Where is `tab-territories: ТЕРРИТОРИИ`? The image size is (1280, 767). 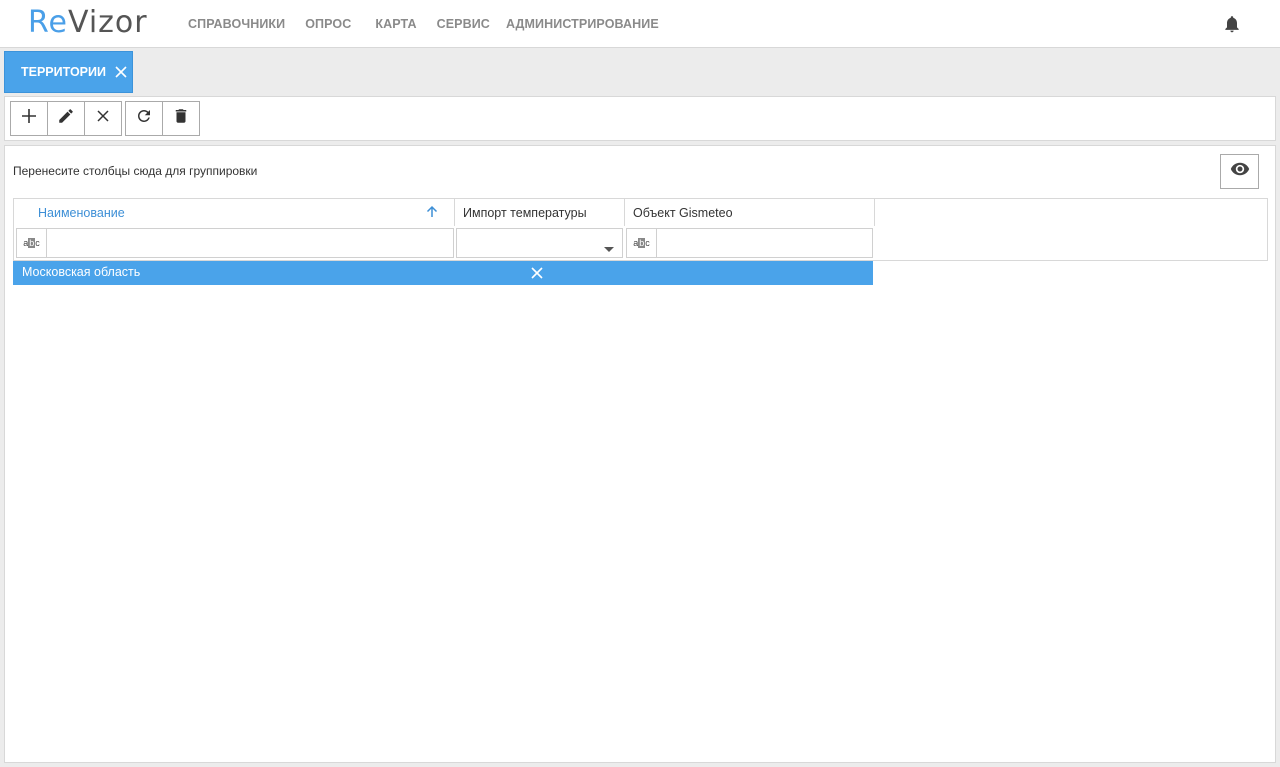 tab-territories: ТЕРРИТОРИИ is located at coordinates (68, 72).